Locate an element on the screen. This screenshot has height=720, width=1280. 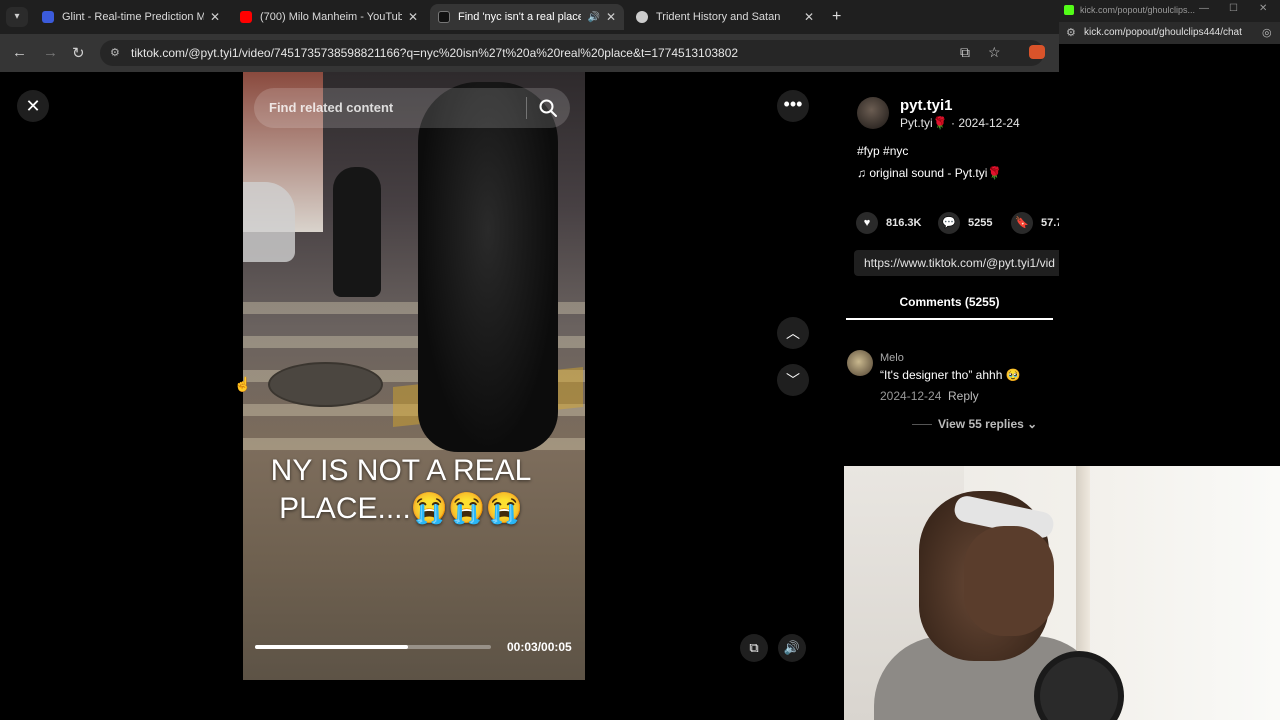
view-replies-button: View 55 replies ⌄ is located at coordinates (974, 424).